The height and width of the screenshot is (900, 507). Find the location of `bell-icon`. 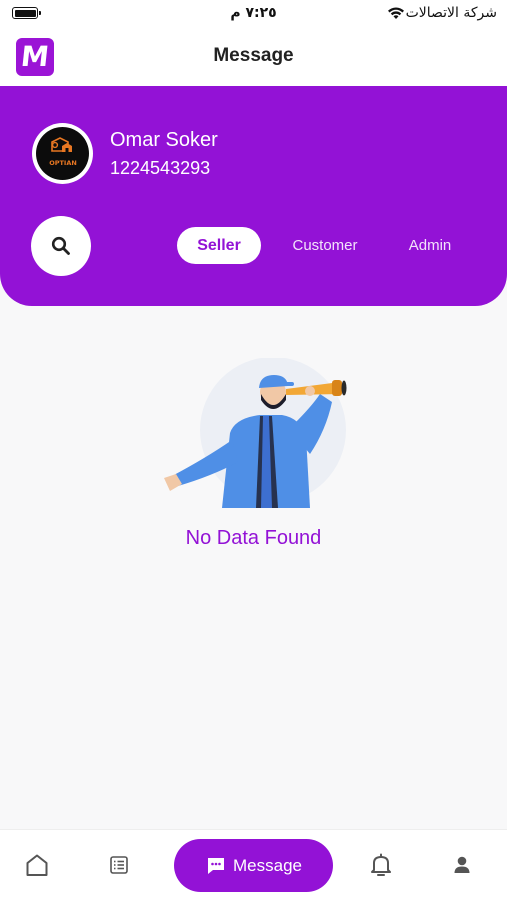

bell-icon is located at coordinates (381, 864).